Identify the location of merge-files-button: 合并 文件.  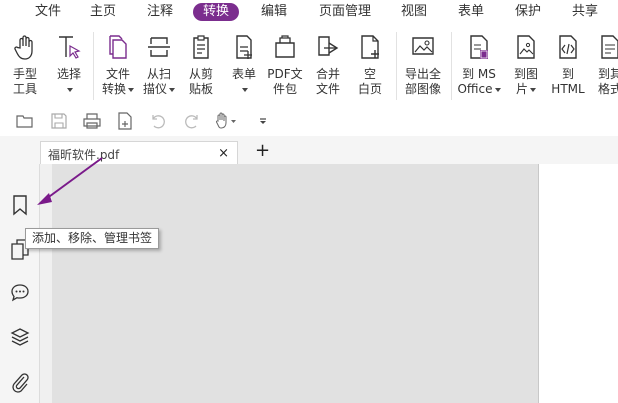
(328, 65).